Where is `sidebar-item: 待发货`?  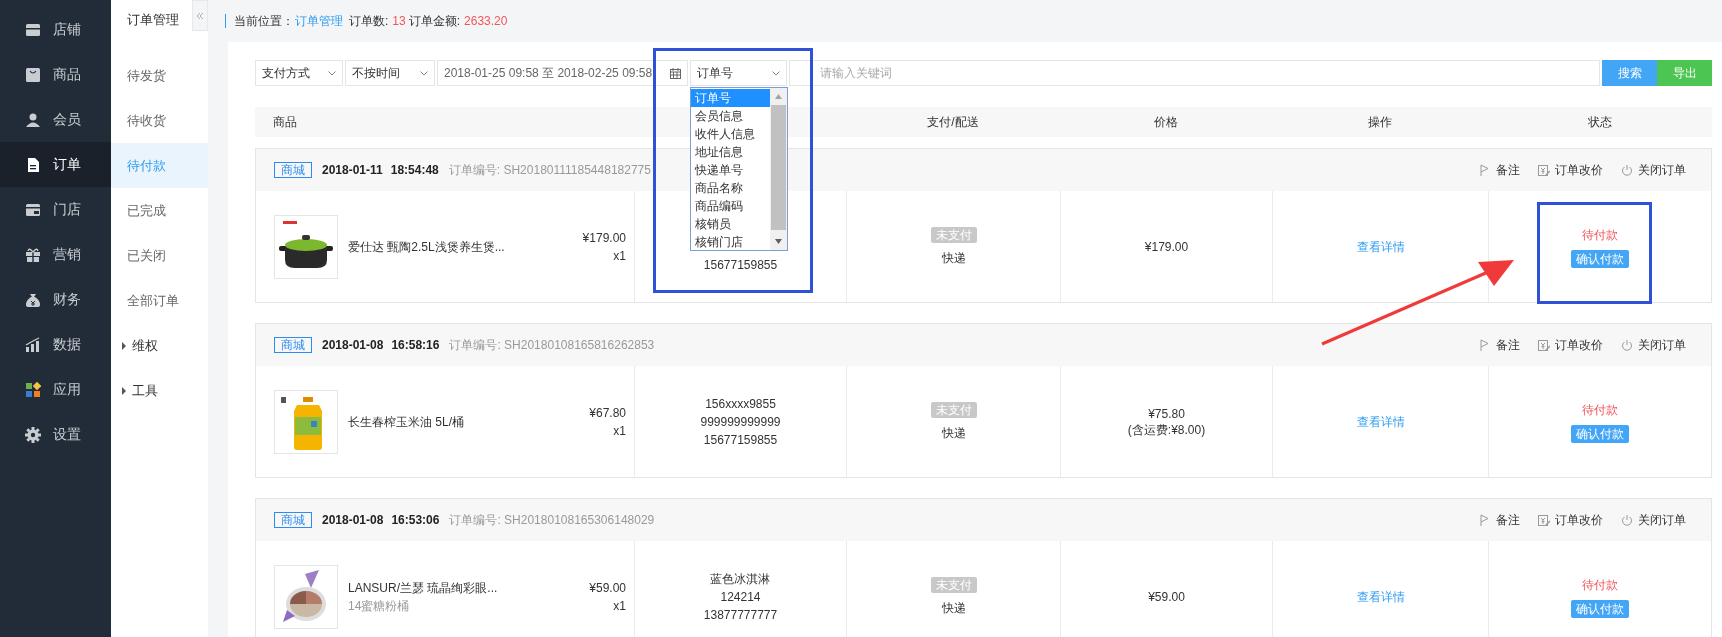 sidebar-item: 待发货 is located at coordinates (159, 75).